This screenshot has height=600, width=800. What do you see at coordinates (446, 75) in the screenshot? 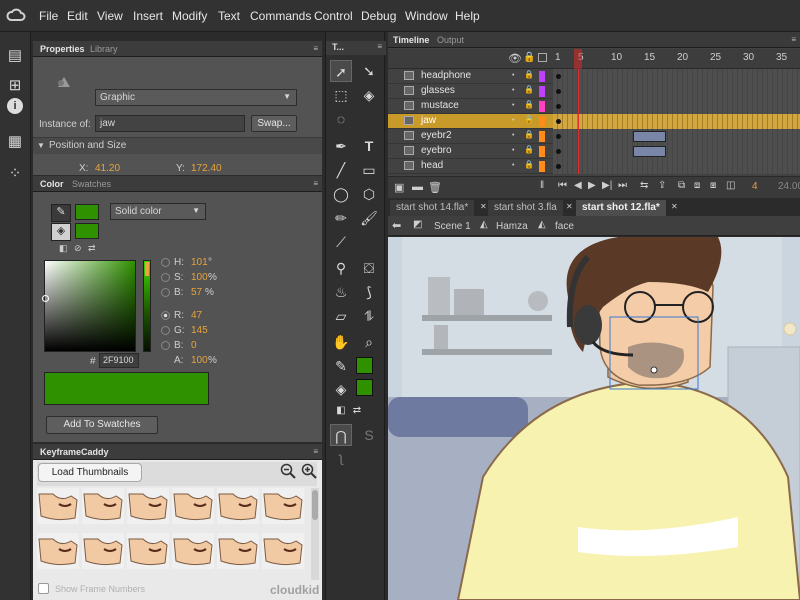
I see `layer-name: headphone` at bounding box center [446, 75].